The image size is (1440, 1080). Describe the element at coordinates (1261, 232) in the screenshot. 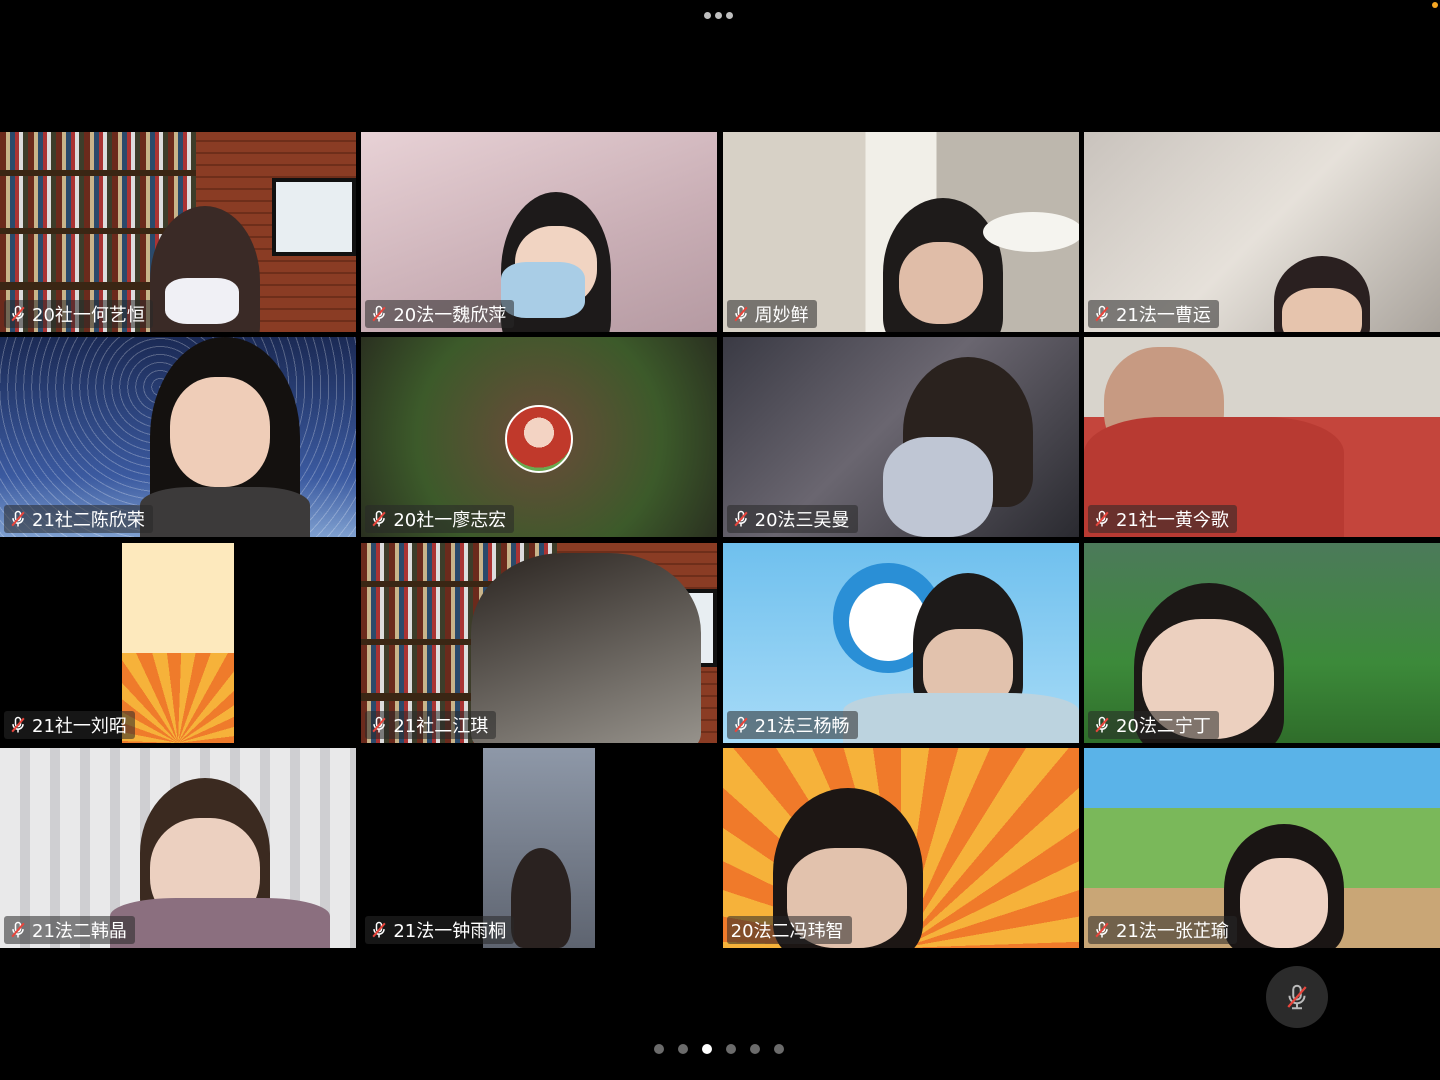

I see `video-tile: 21法一曹运` at that location.